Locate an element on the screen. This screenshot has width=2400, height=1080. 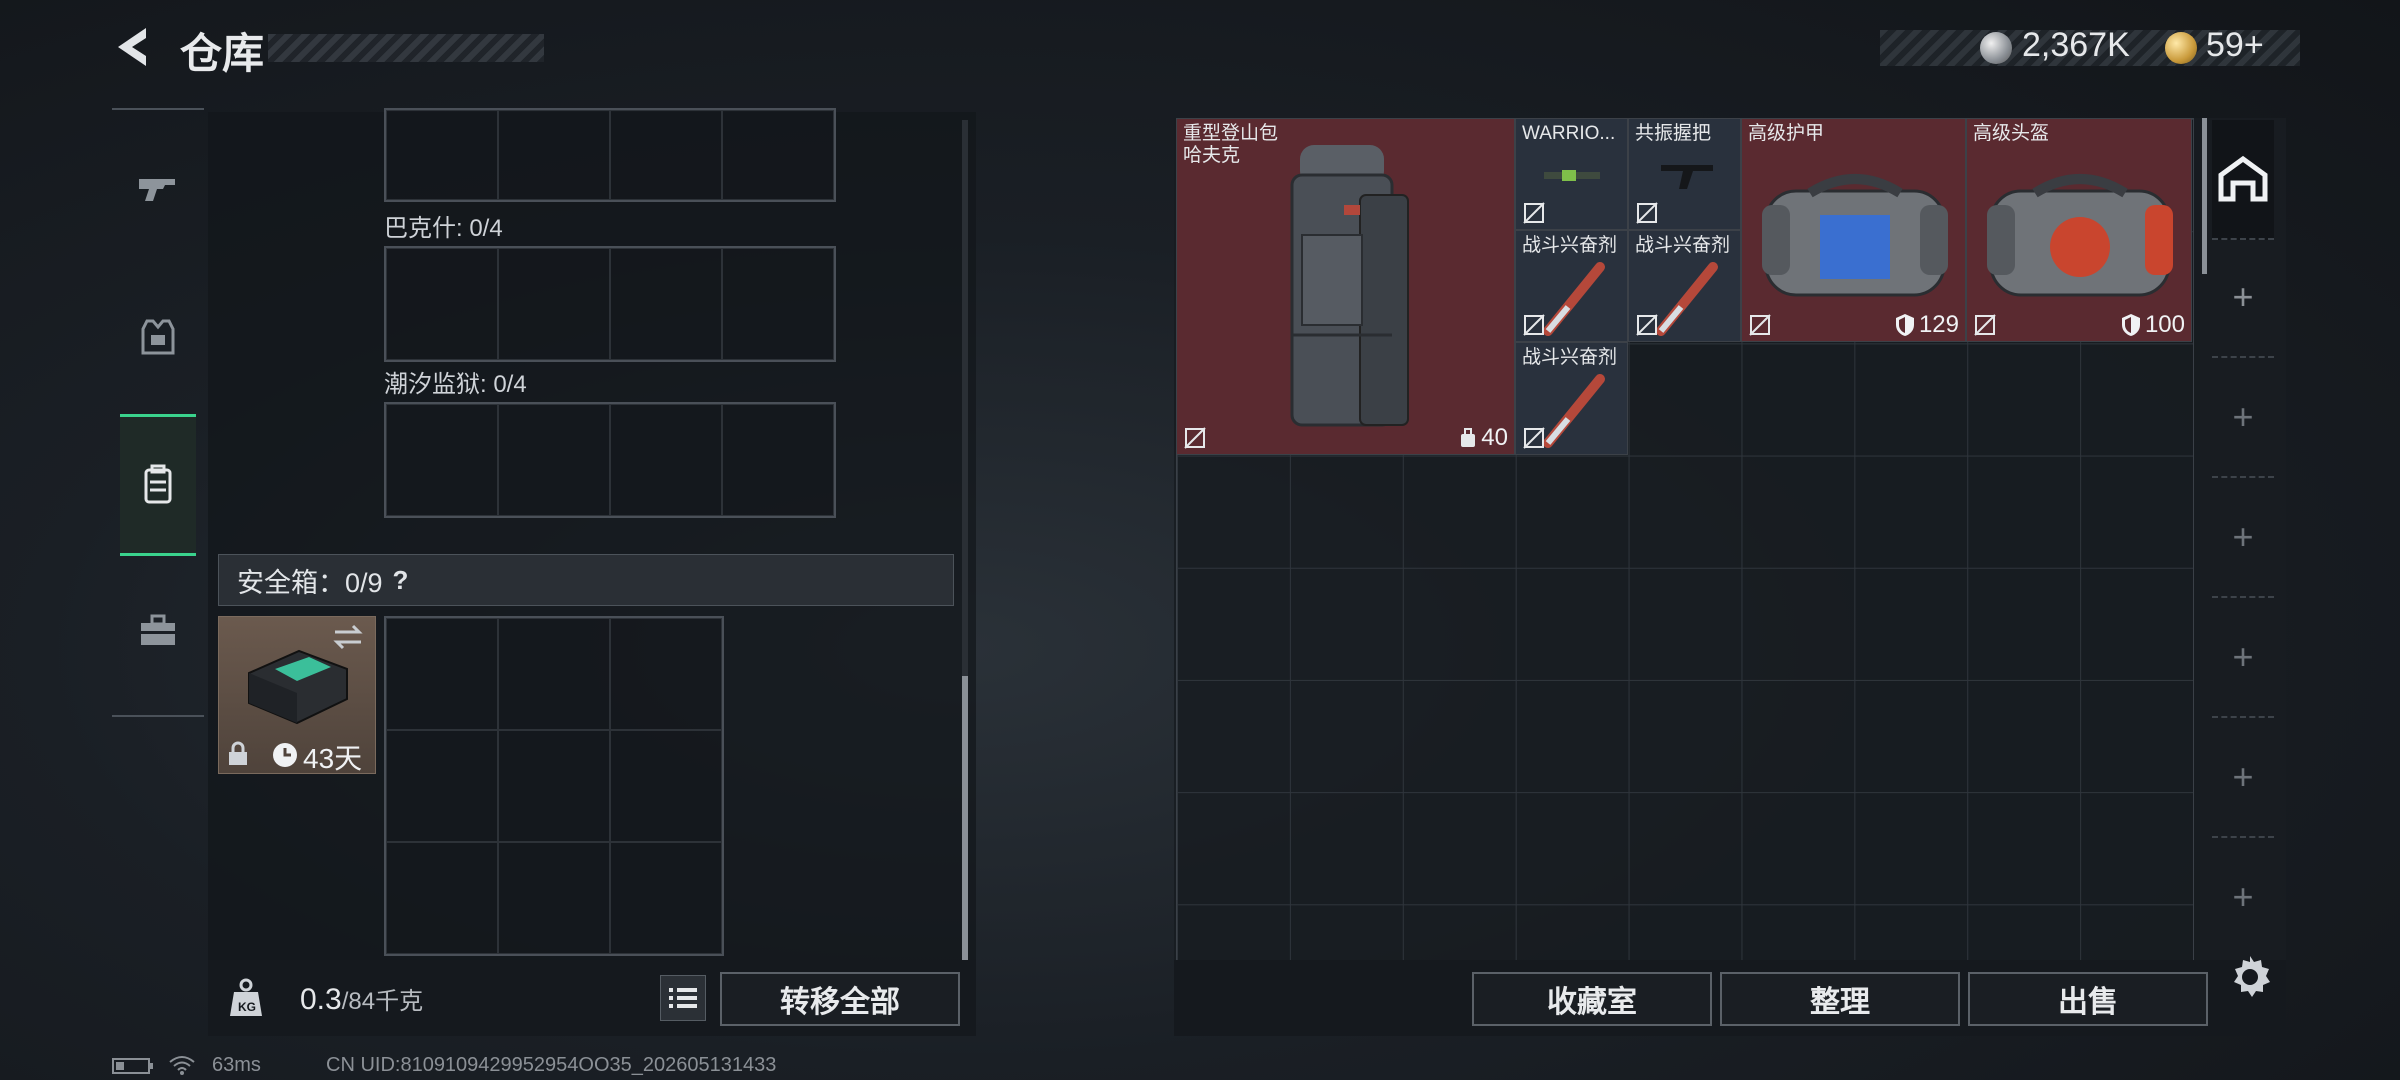
collection-room-button: 收藏室 is located at coordinates (1592, 999).